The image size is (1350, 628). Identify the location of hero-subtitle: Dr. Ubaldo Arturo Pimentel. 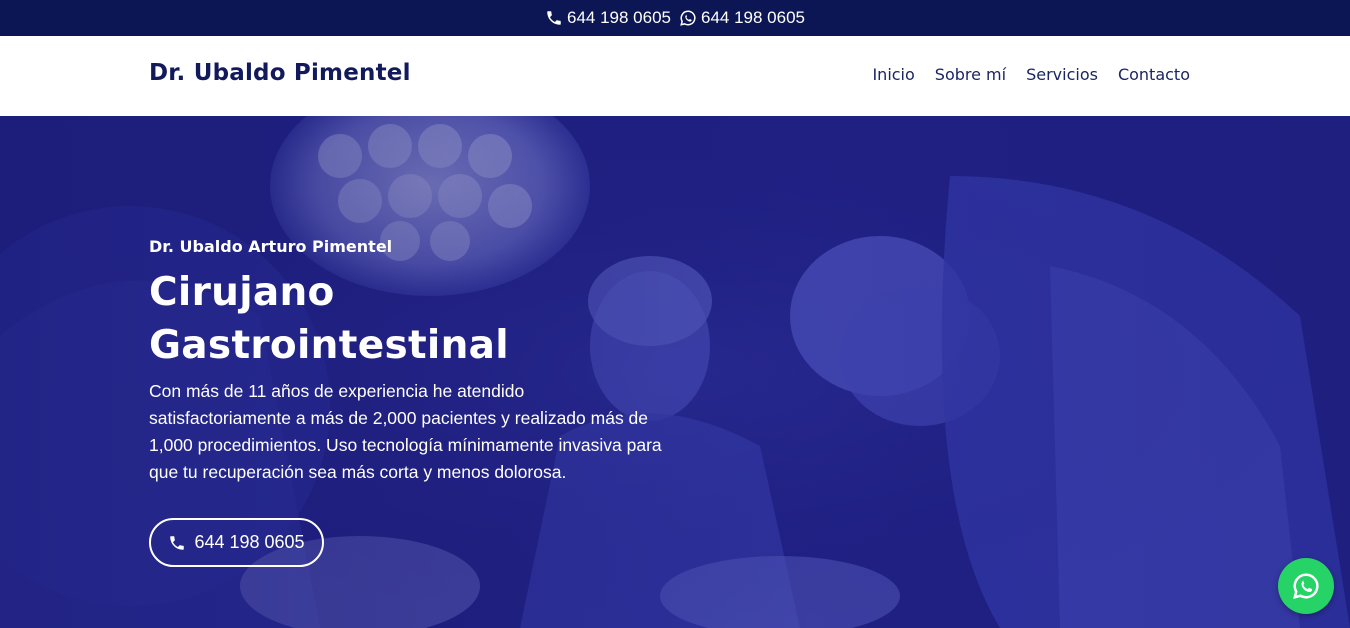
(271, 246).